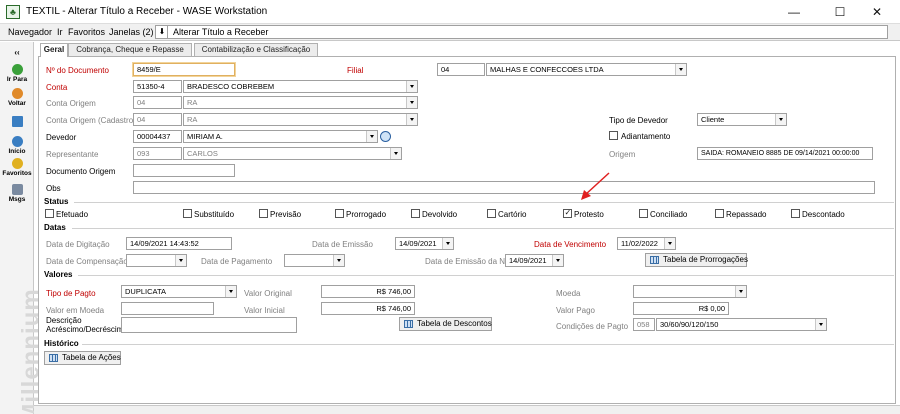  I want to click on filial-code-input: 04, so click(461, 69).